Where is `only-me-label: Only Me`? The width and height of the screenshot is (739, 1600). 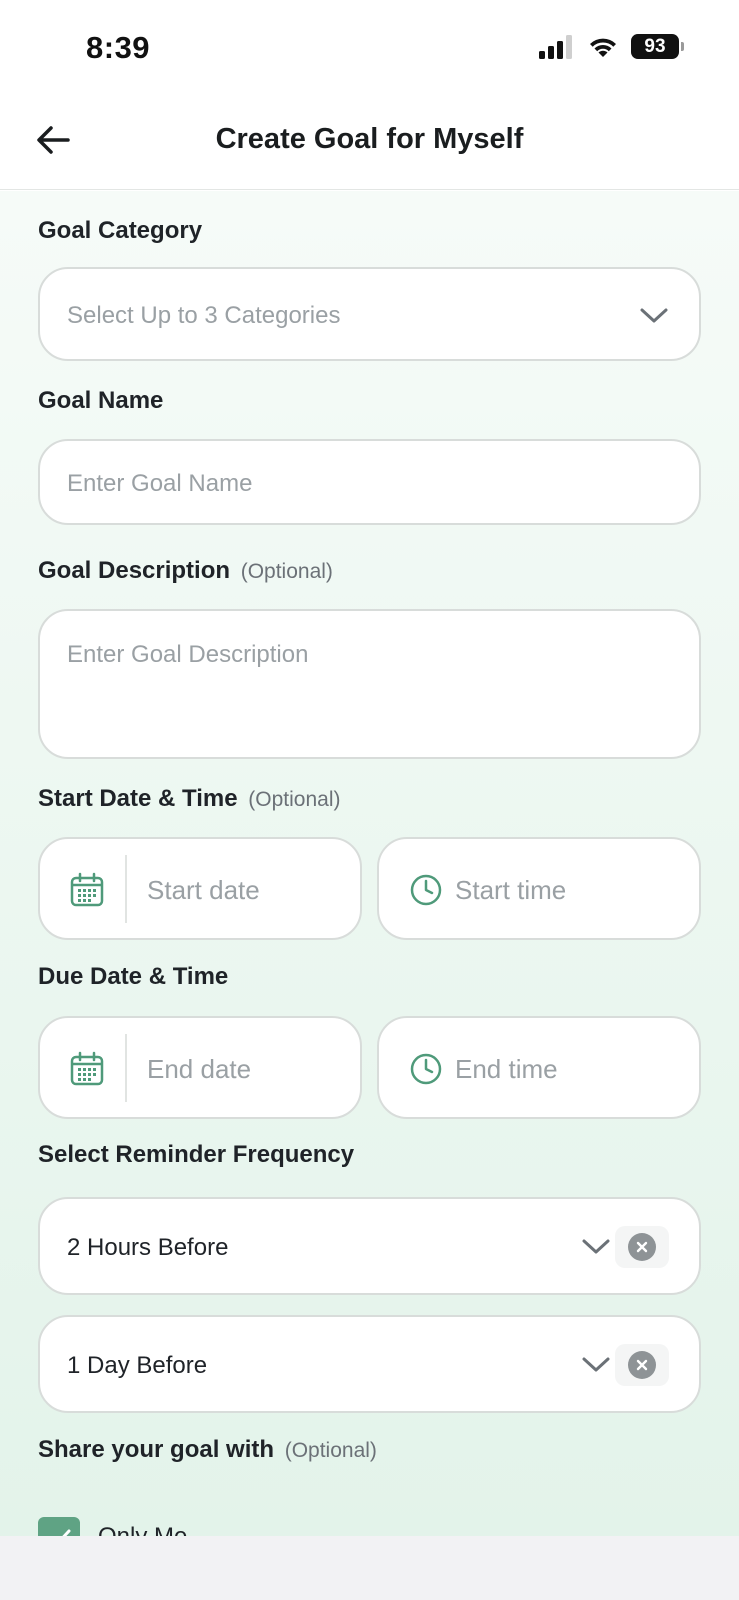
only-me-label: Only Me is located at coordinates (142, 1529).